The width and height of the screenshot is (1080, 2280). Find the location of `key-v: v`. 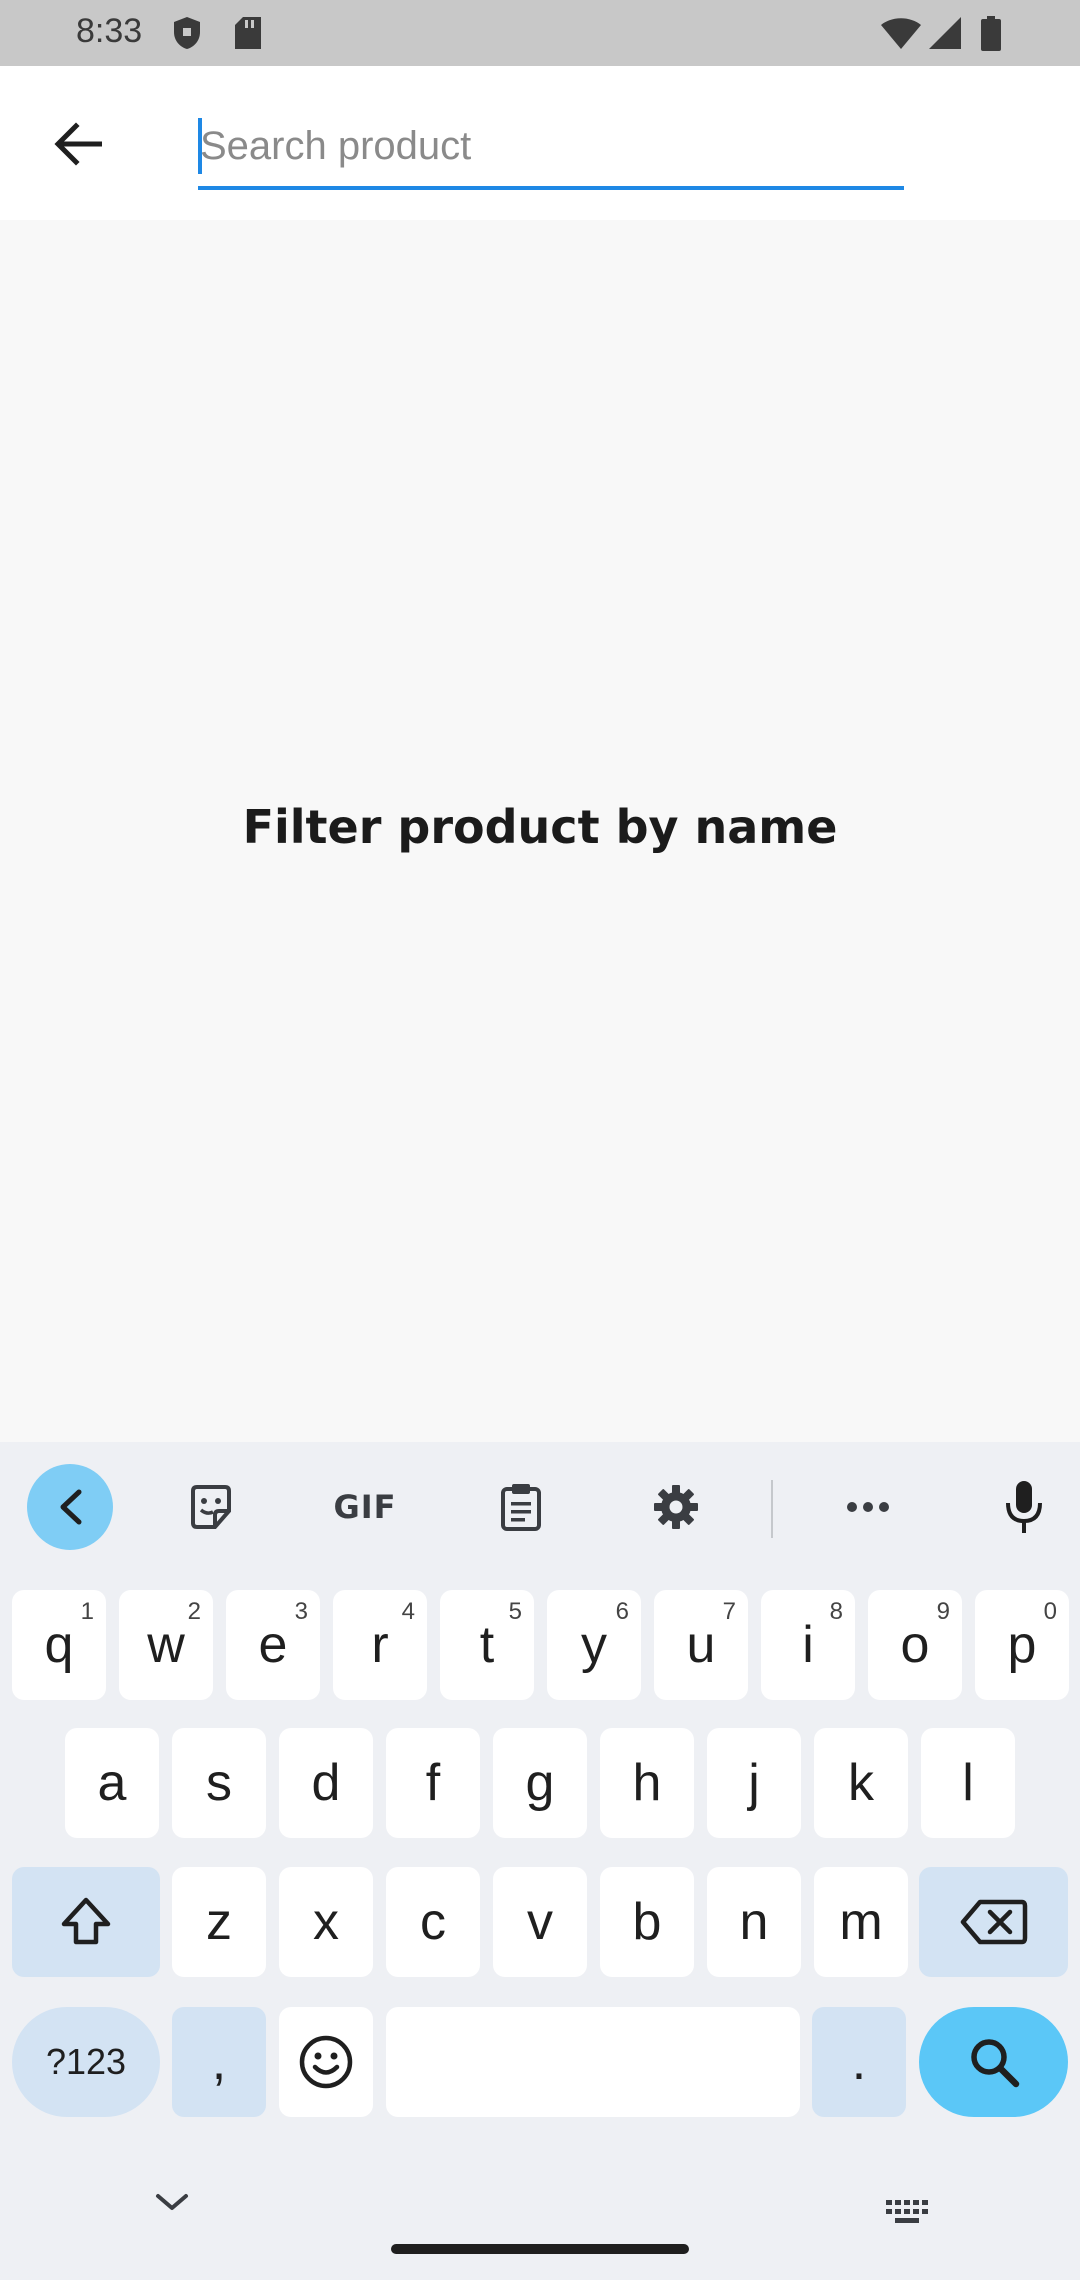

key-v: v is located at coordinates (540, 1922).